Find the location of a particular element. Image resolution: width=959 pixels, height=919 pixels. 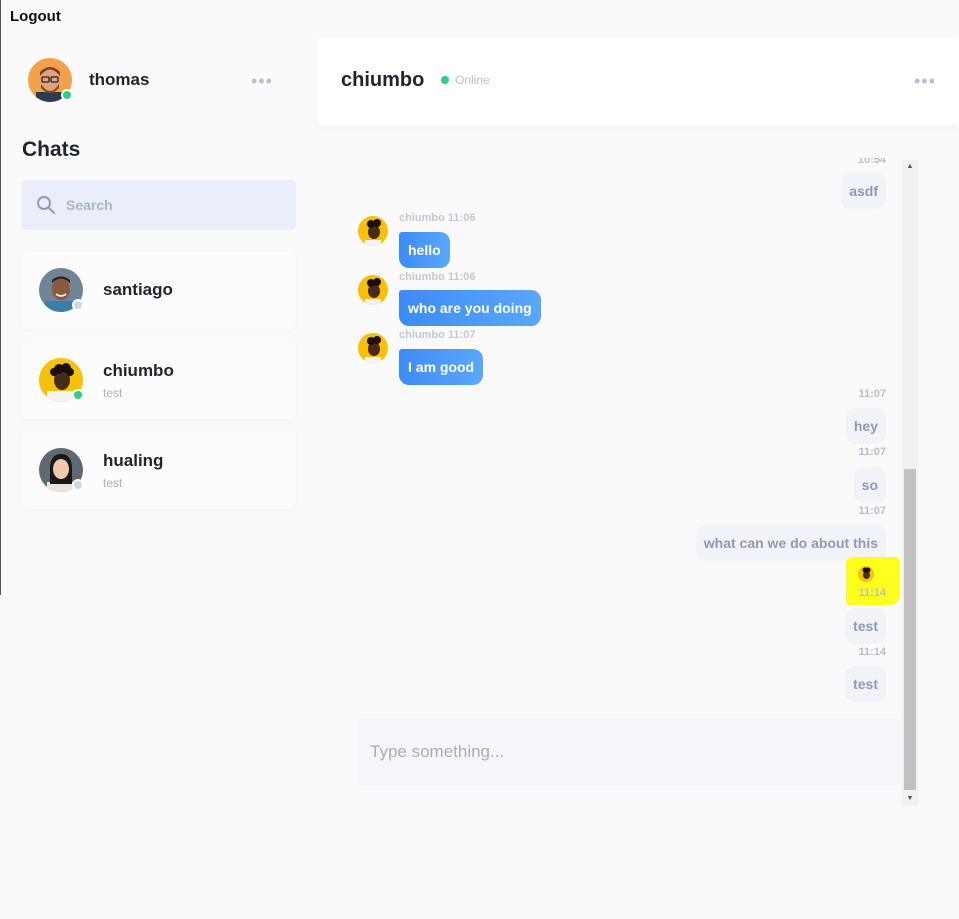

chat-header: chiumbo Online ••• is located at coordinates (638, 81).